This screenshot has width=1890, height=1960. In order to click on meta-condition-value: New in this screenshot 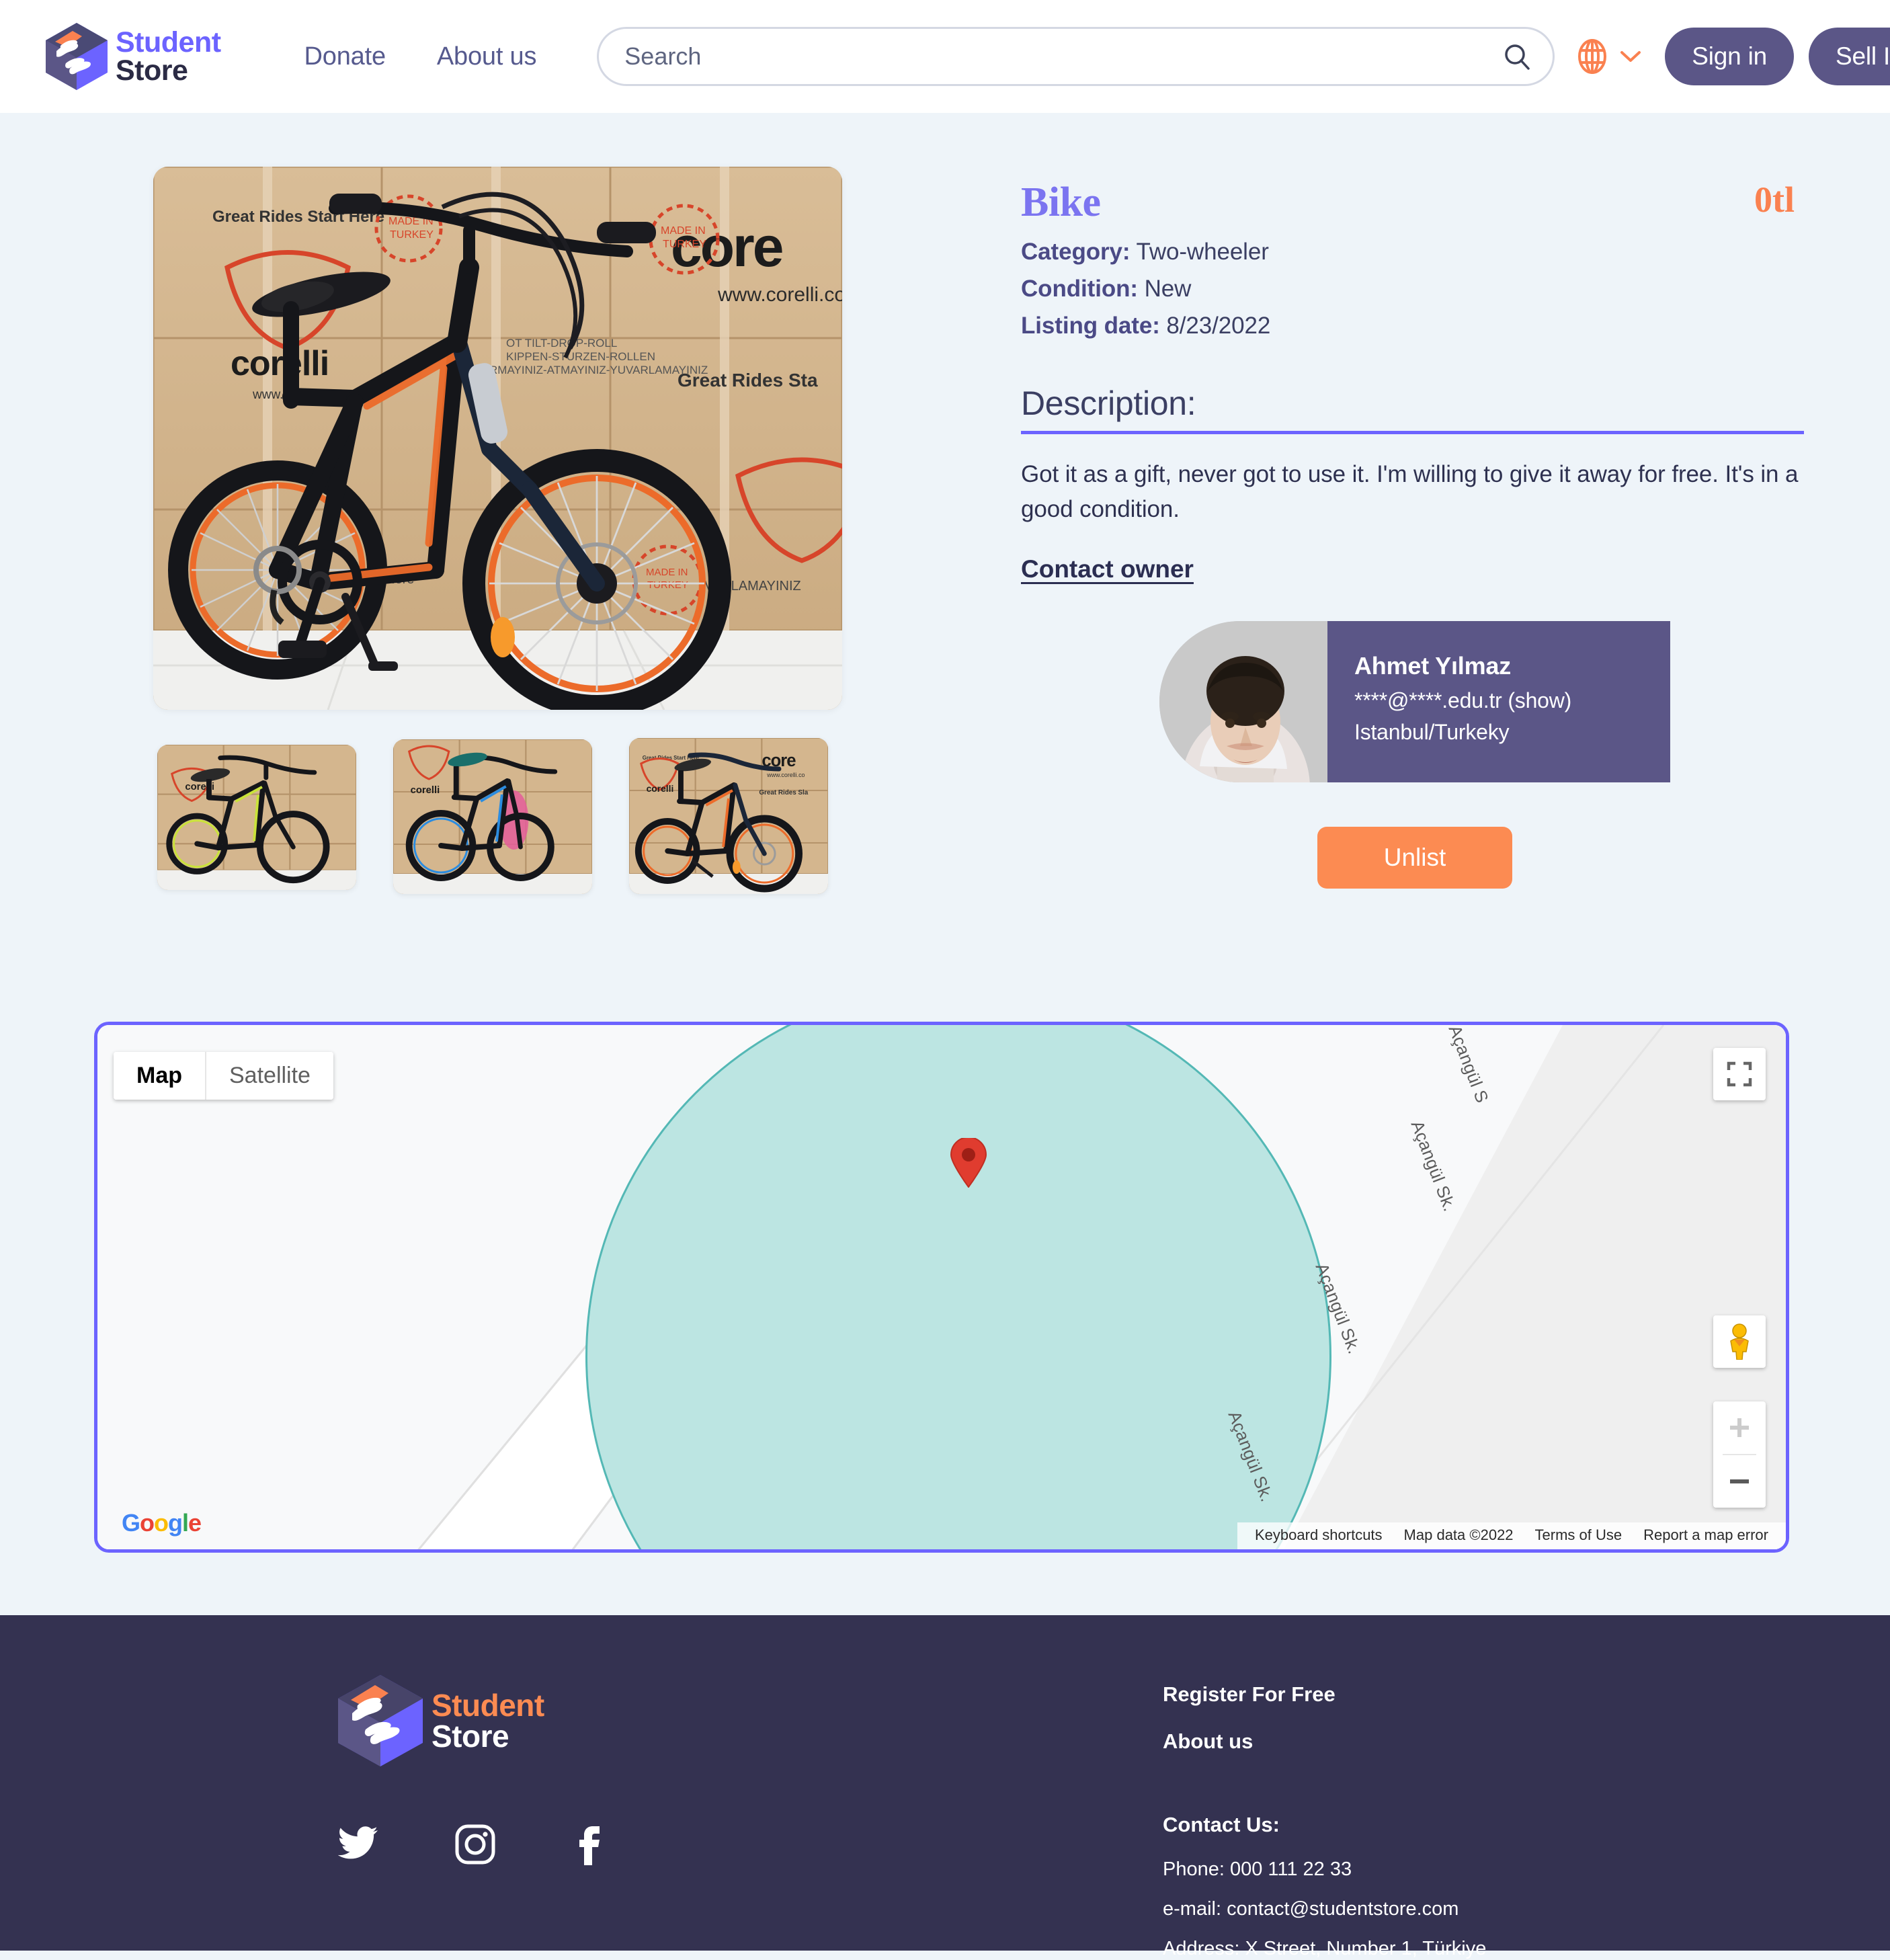, I will do `click(1168, 289)`.